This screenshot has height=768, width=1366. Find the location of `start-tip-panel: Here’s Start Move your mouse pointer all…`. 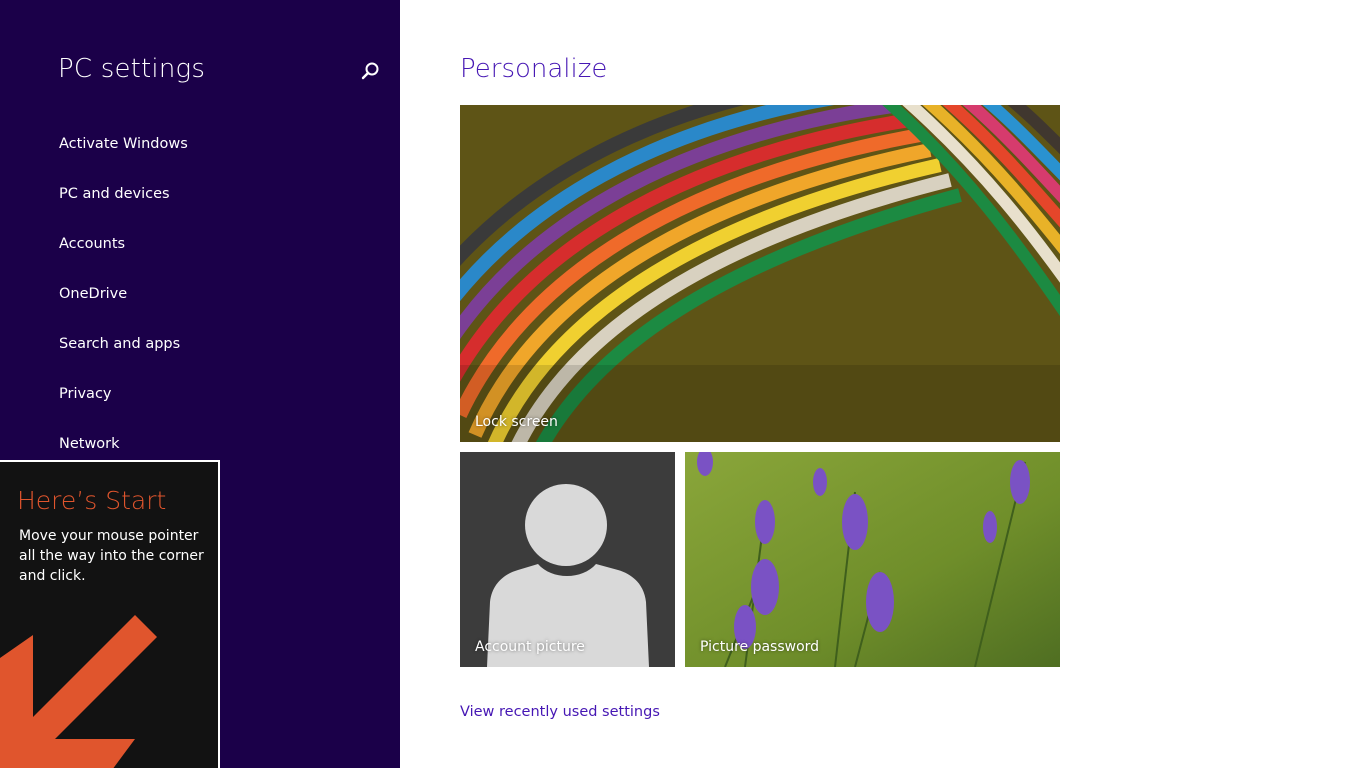

start-tip-panel: Here’s Start Move your mouse pointer all… is located at coordinates (110, 614).